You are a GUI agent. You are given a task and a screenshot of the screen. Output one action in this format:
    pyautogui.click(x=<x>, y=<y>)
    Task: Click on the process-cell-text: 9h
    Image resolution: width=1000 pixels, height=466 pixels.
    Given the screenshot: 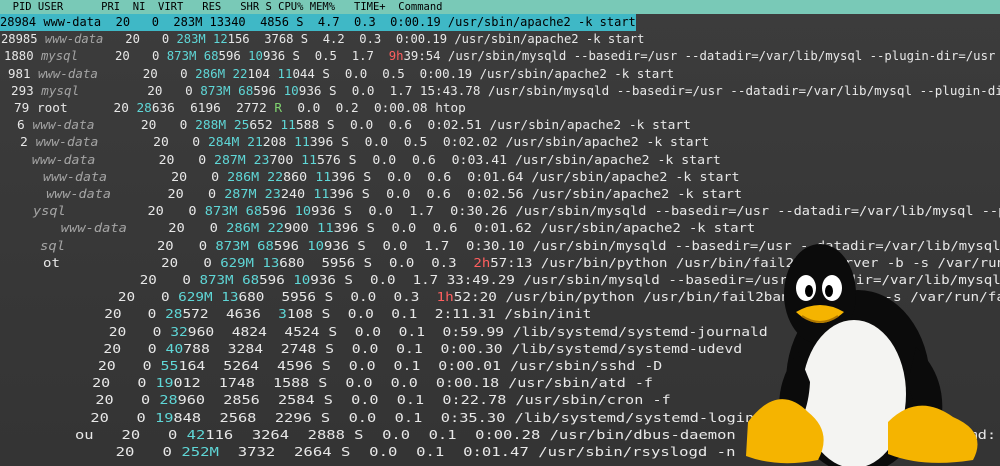 What is the action you would take?
    pyautogui.click(x=396, y=56)
    